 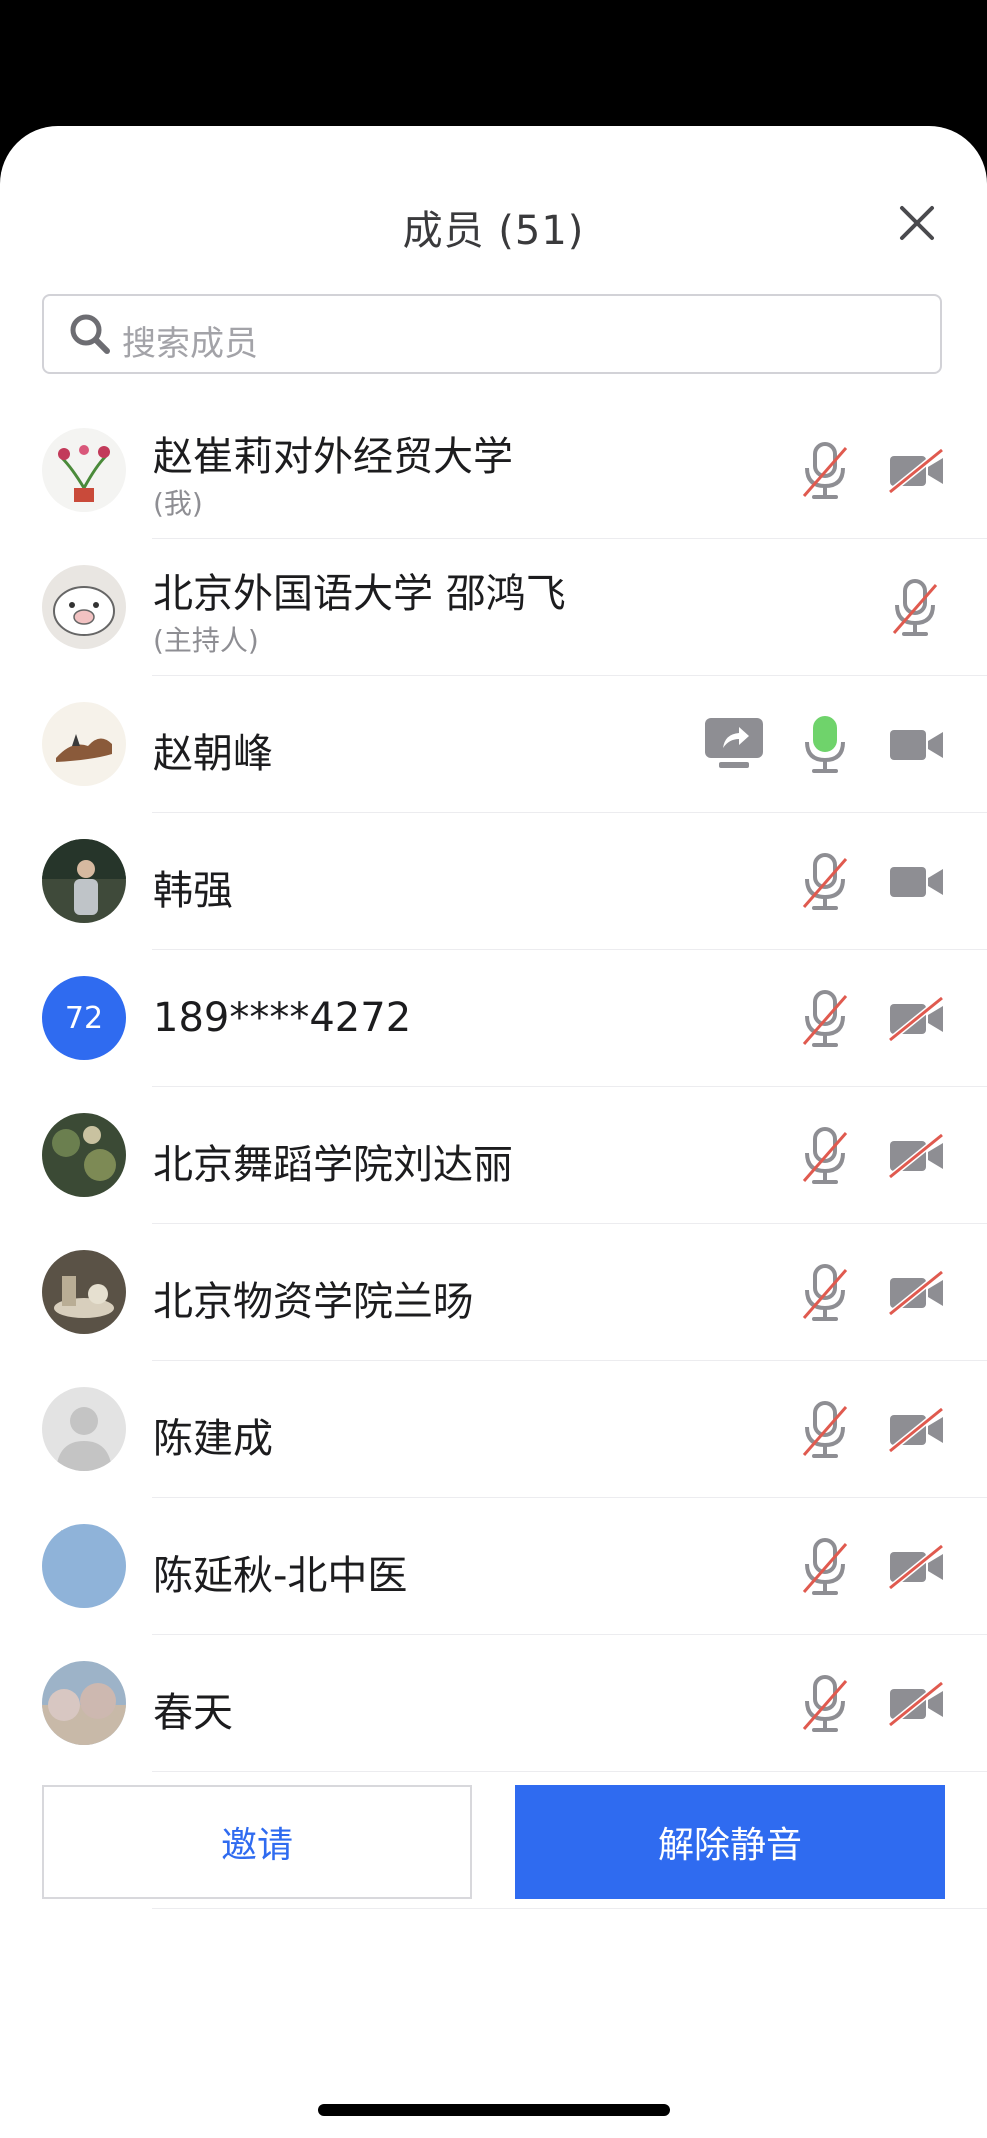 I want to click on person-photo-avatar, so click(x=84, y=881).